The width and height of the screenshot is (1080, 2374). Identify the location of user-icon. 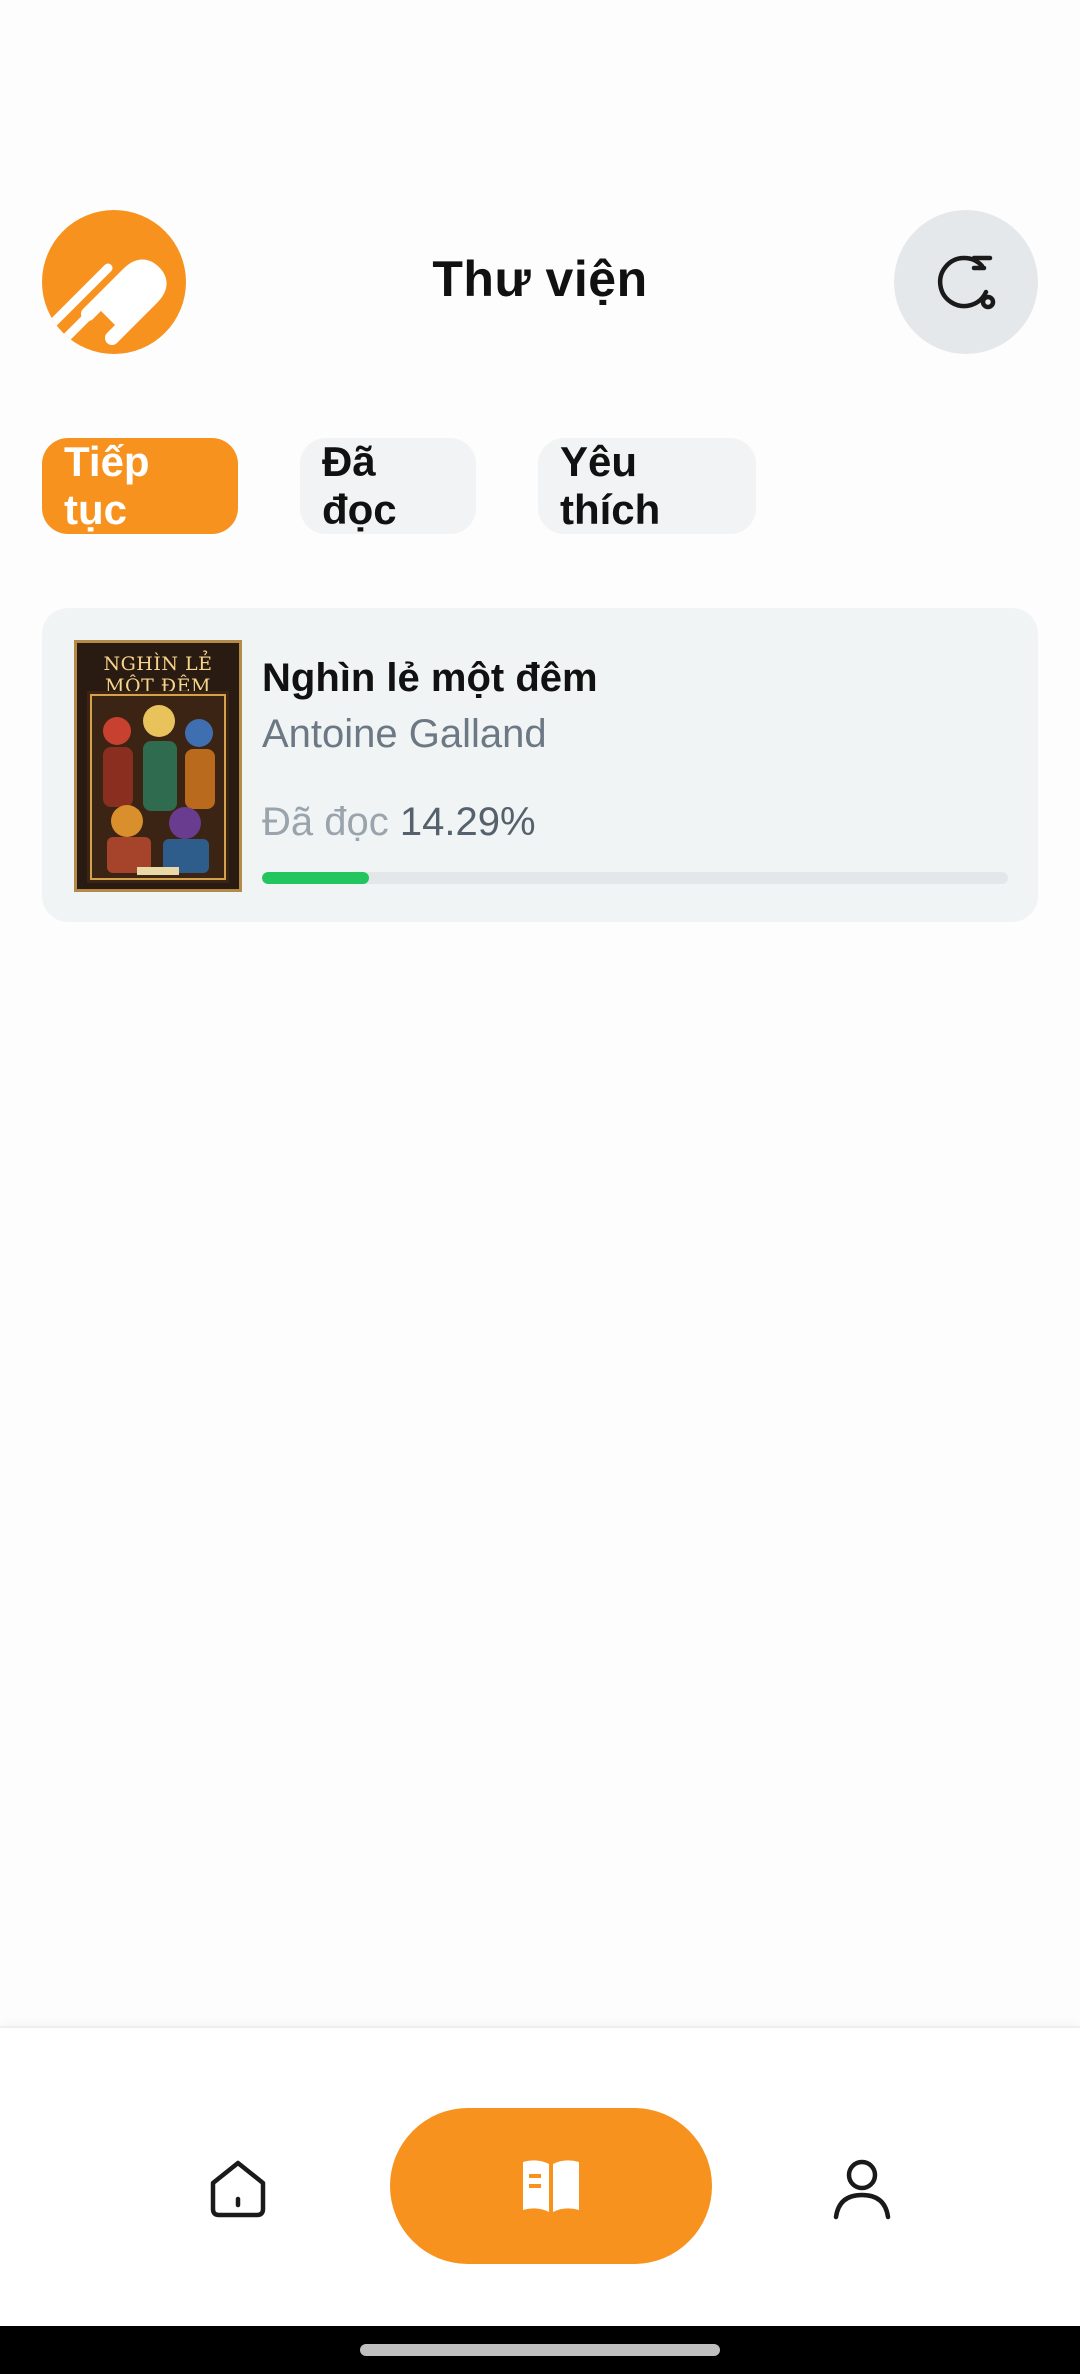
(862, 2189).